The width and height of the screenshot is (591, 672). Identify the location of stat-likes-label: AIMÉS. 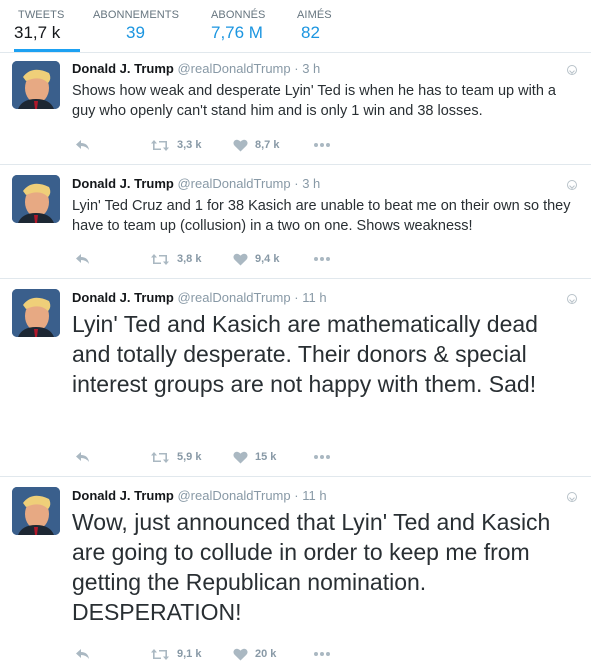
(314, 15).